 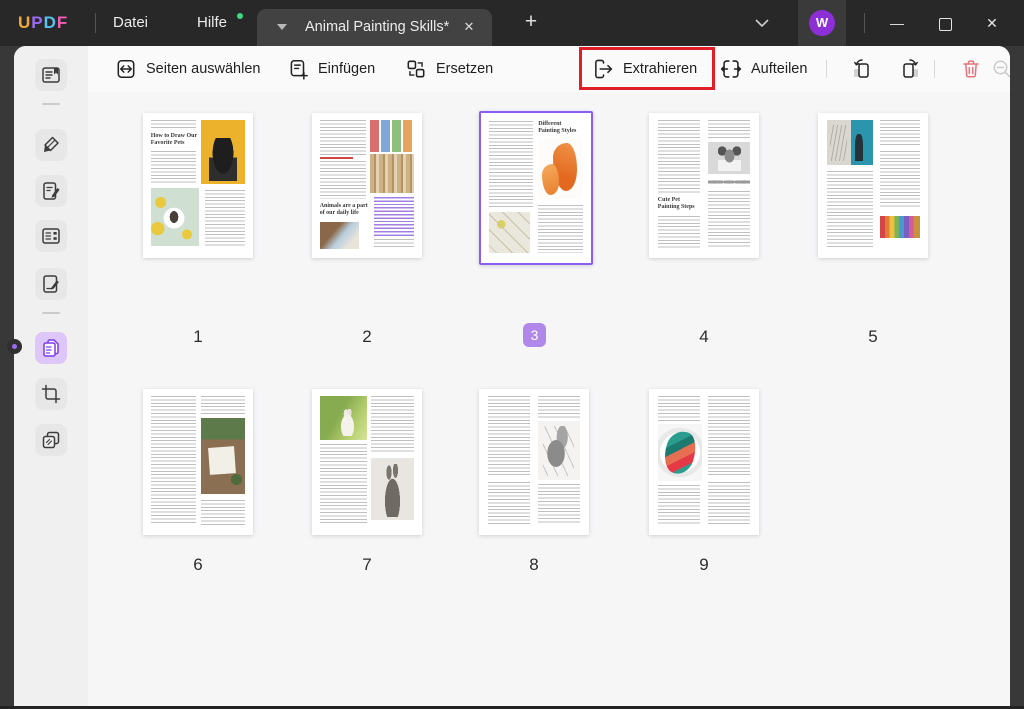 I want to click on page-thumbnail-2: Animals are a part of our daily life, so click(x=367, y=185).